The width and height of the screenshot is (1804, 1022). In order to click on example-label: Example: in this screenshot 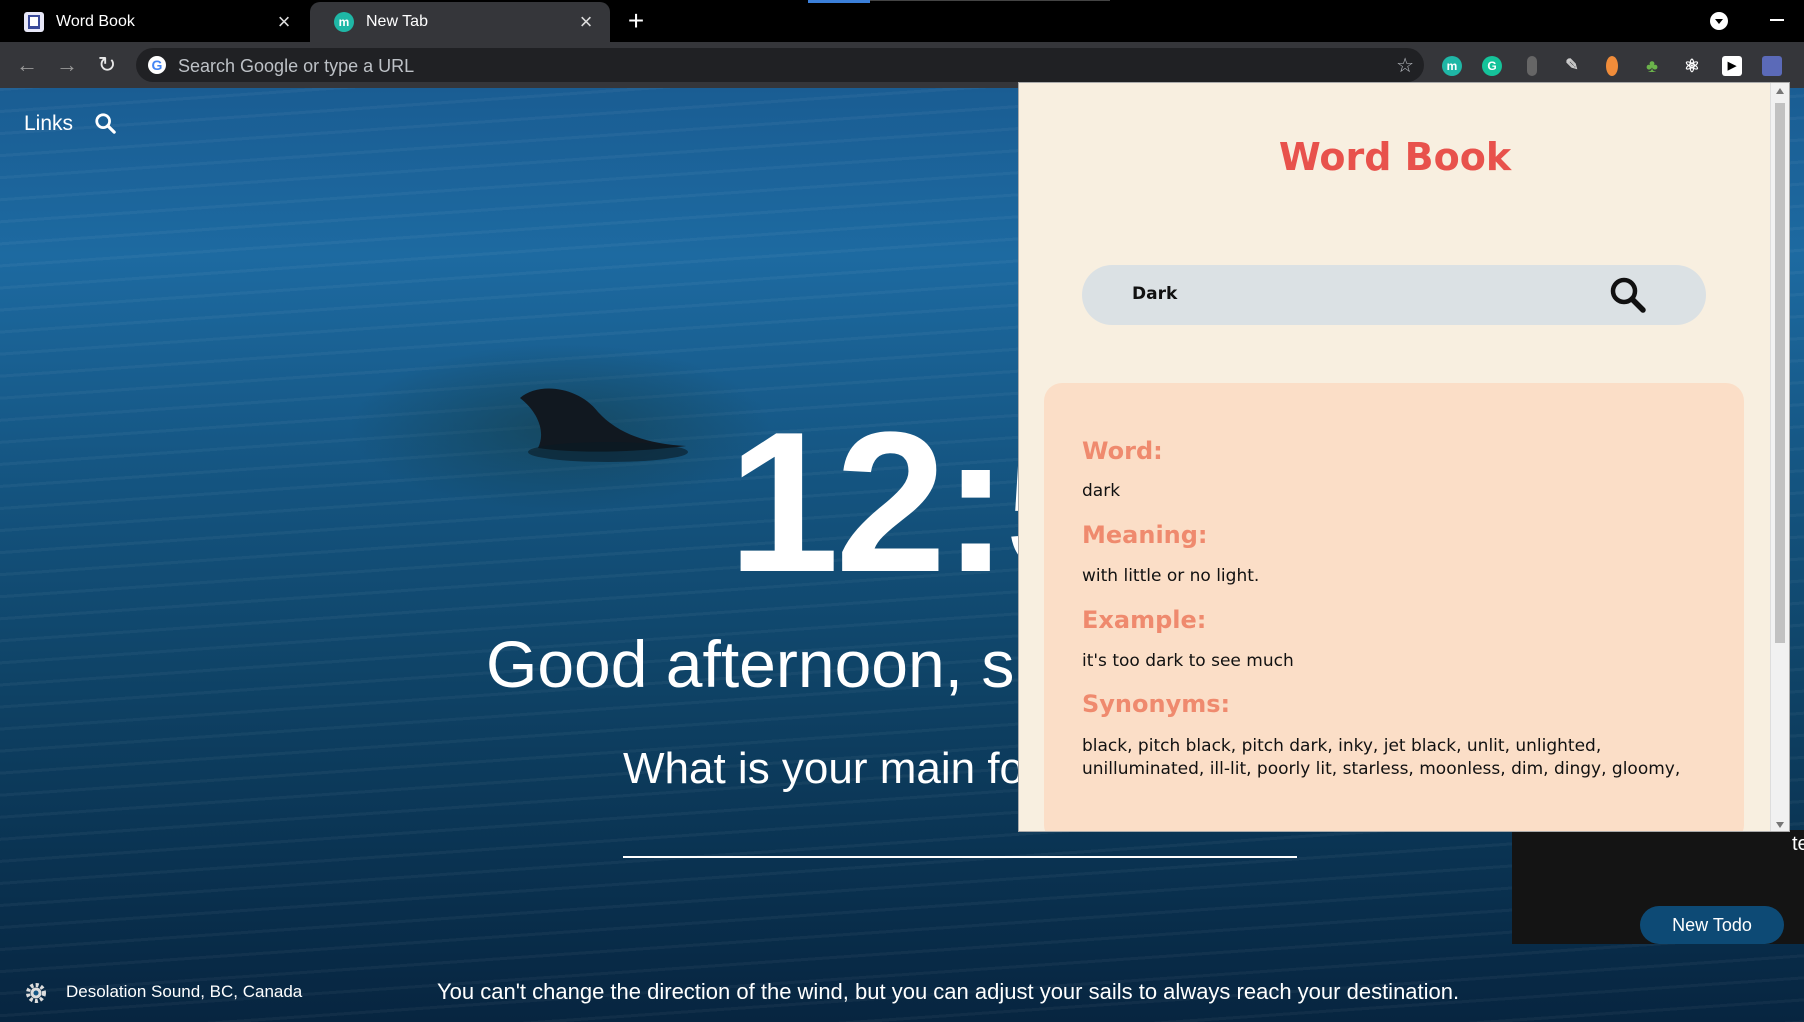, I will do `click(1144, 620)`.